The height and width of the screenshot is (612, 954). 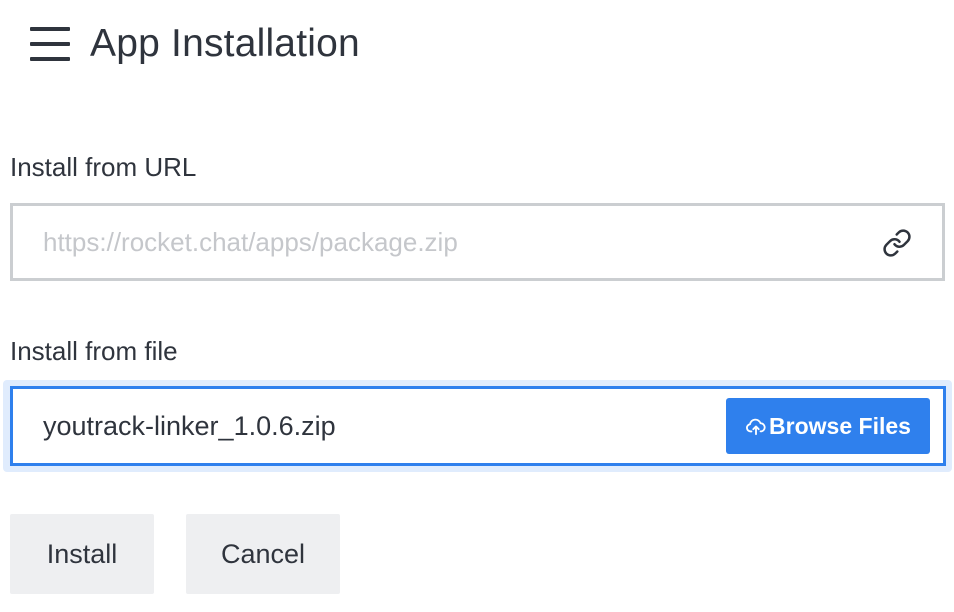 What do you see at coordinates (453, 242) in the screenshot?
I see `url-input` at bounding box center [453, 242].